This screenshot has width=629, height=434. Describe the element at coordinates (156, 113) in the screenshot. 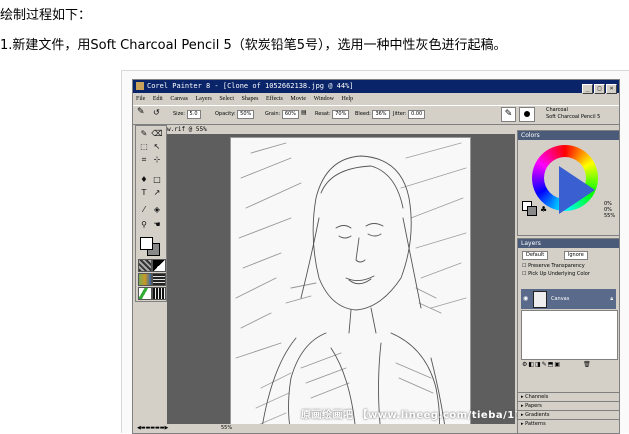

I see `stroke-type-icon: ↺` at that location.